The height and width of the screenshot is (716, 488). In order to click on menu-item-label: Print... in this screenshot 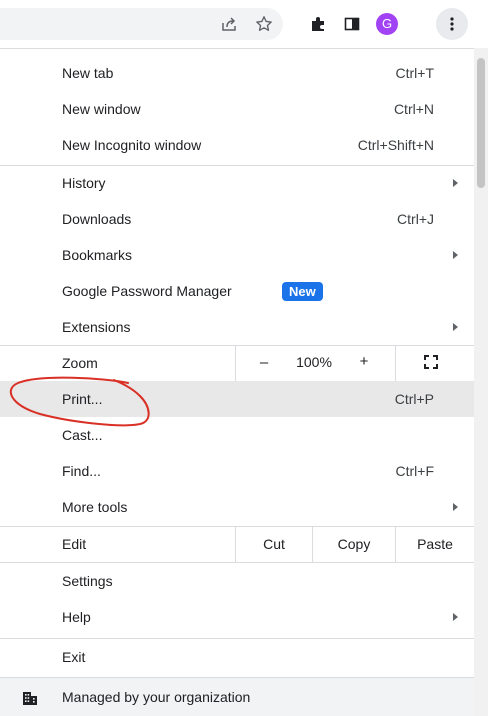, I will do `click(82, 399)`.